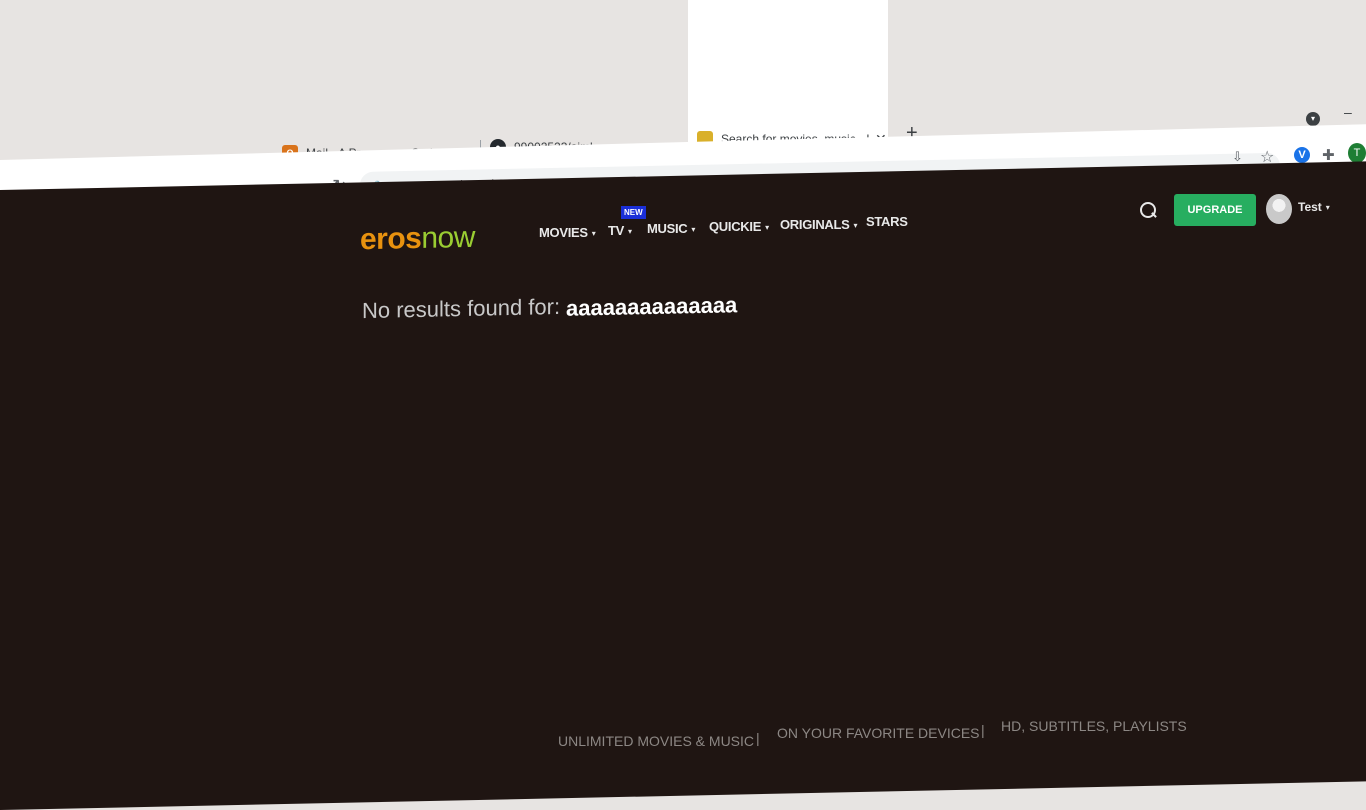  Describe the element at coordinates (461, 308) in the screenshot. I see `no-results-label: No results found for:` at that location.